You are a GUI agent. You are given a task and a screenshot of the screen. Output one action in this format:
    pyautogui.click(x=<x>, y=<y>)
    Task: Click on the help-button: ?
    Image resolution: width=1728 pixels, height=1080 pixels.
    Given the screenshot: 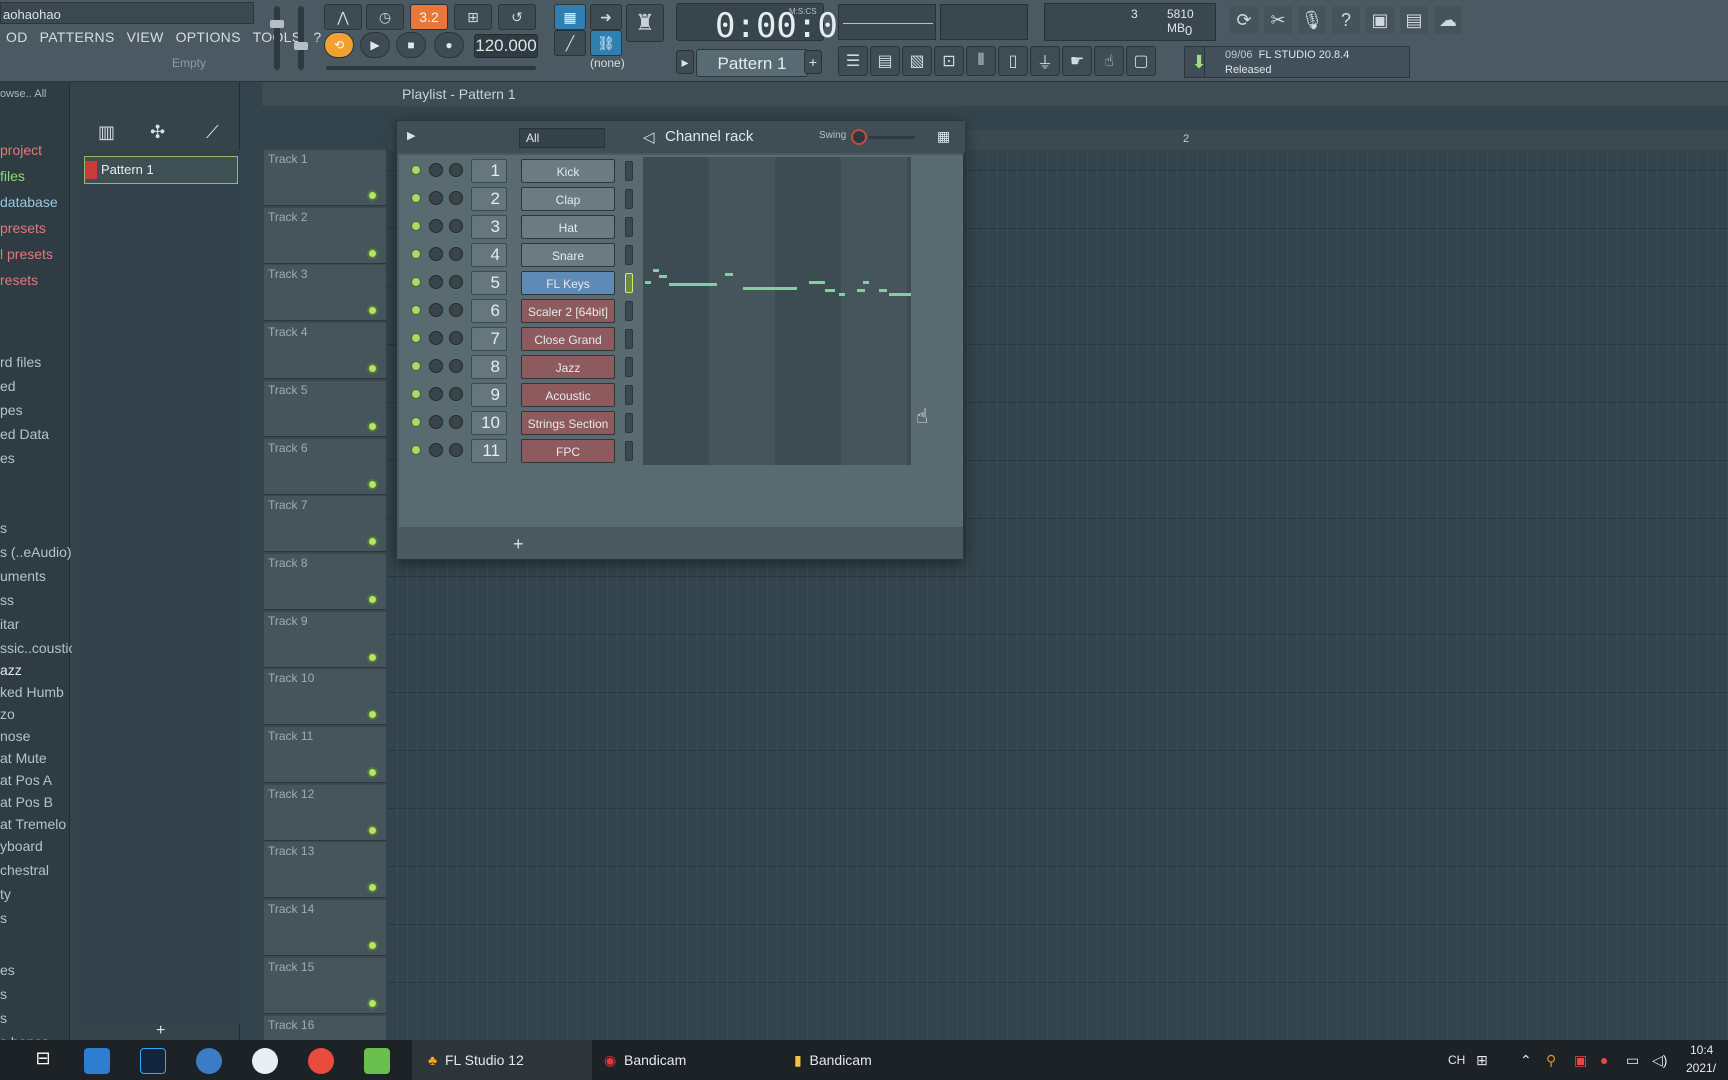 What is the action you would take?
    pyautogui.click(x=1346, y=20)
    